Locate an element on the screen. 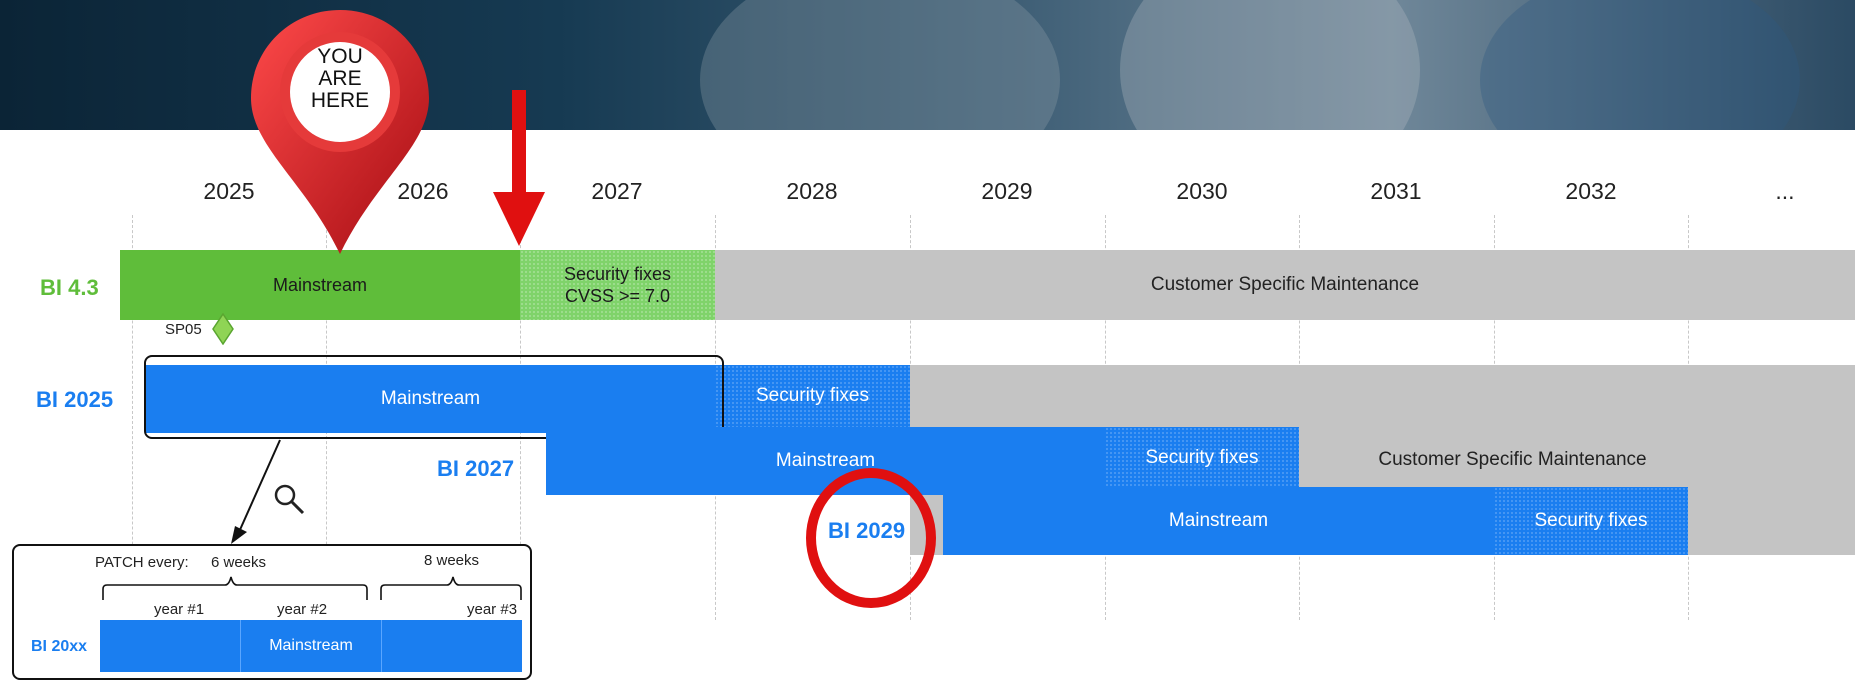  year-label: 2031 is located at coordinates (1396, 191).